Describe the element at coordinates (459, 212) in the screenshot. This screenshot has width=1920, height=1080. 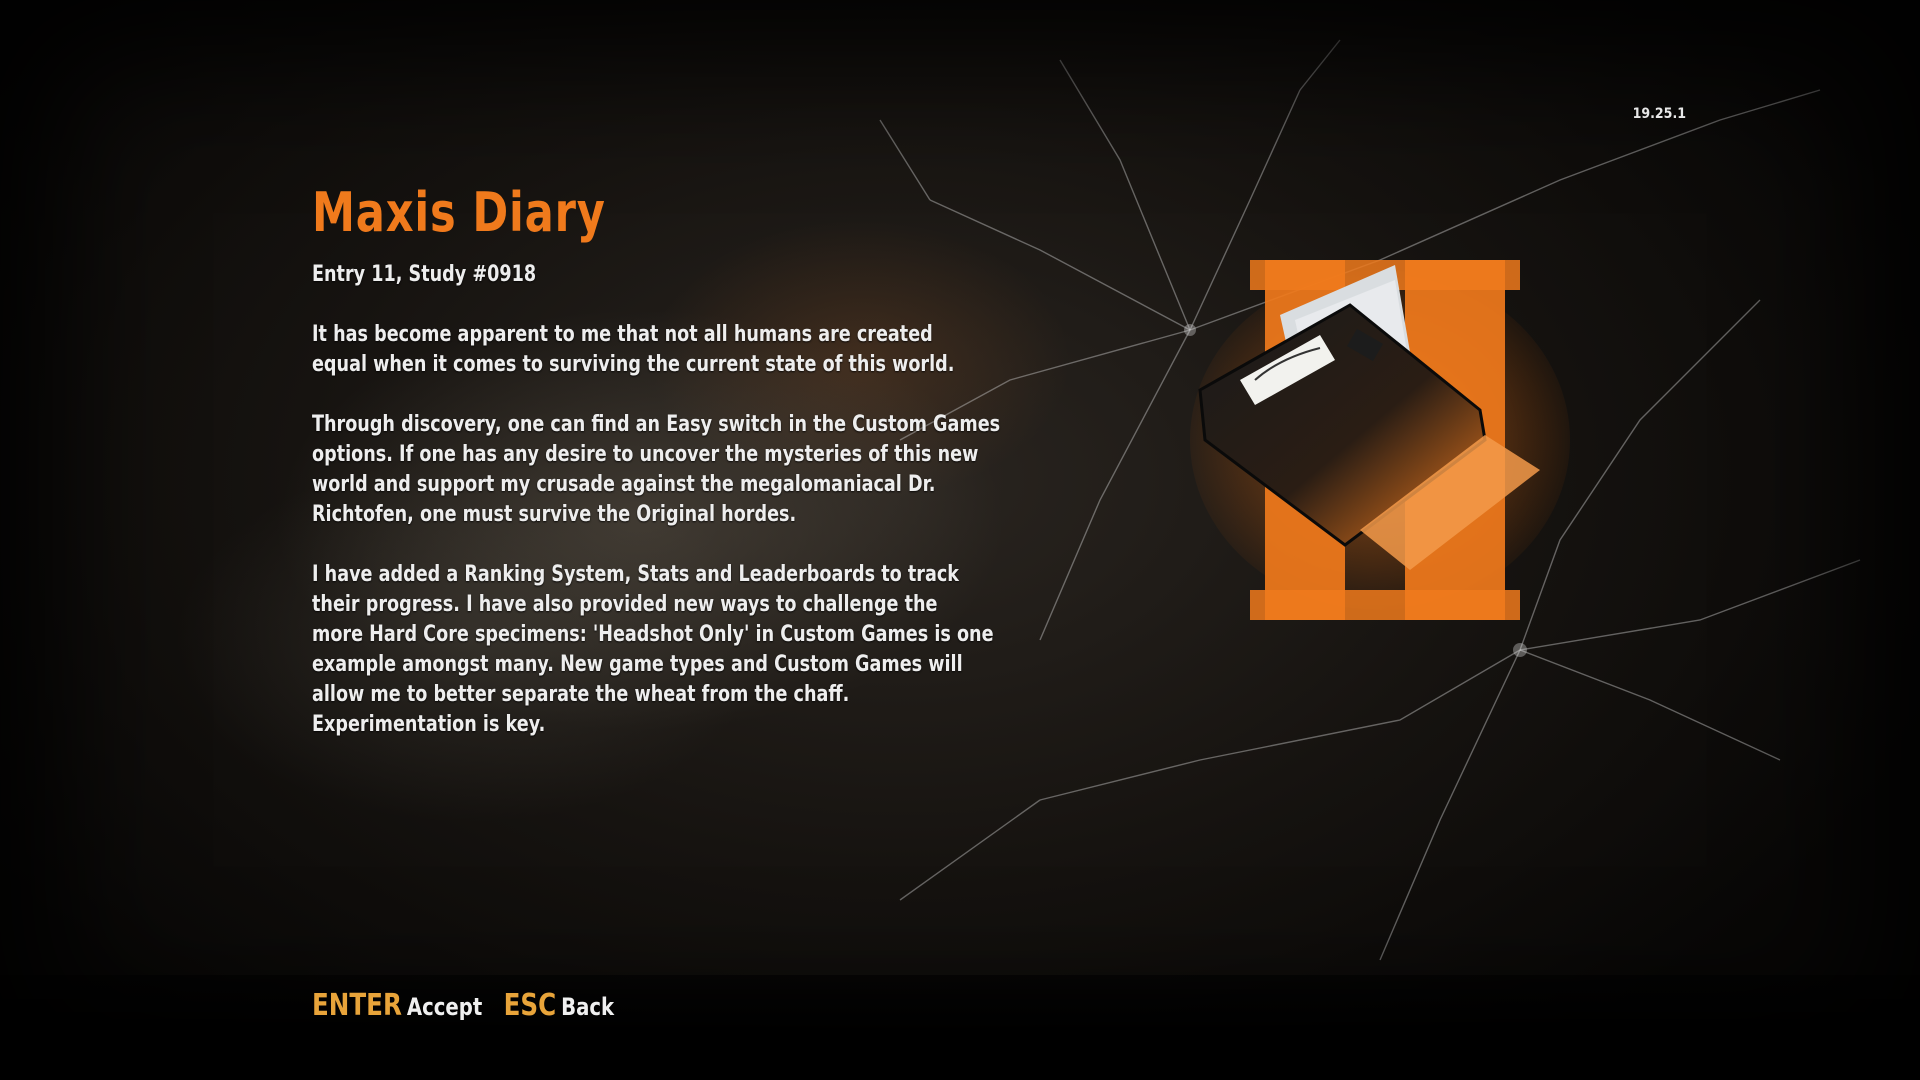
I see `page-title: Maxis Diary` at that location.